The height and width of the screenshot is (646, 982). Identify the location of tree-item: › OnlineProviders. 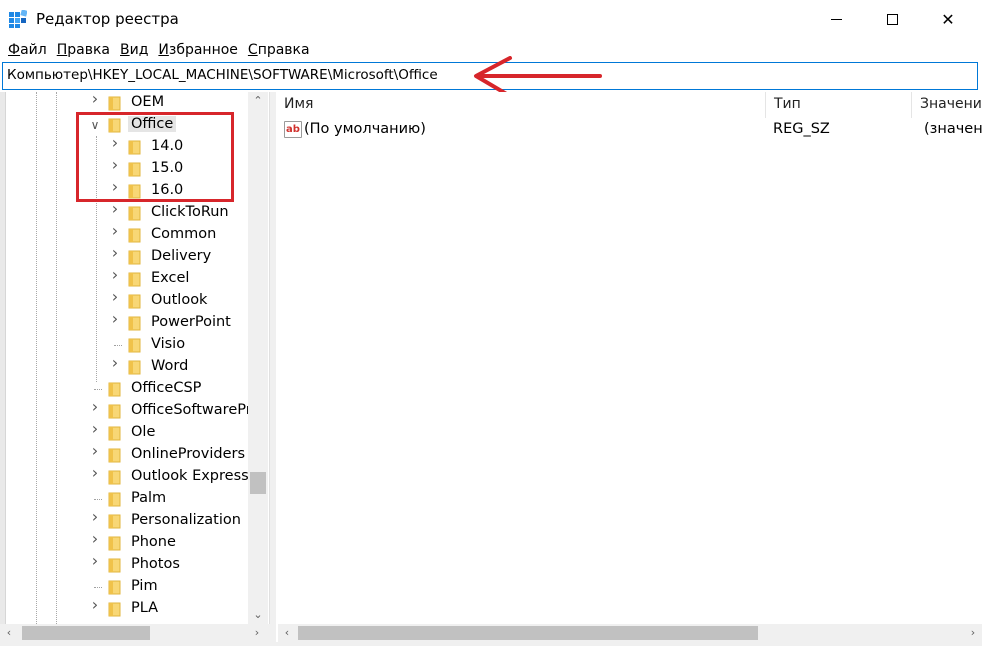
(124, 454).